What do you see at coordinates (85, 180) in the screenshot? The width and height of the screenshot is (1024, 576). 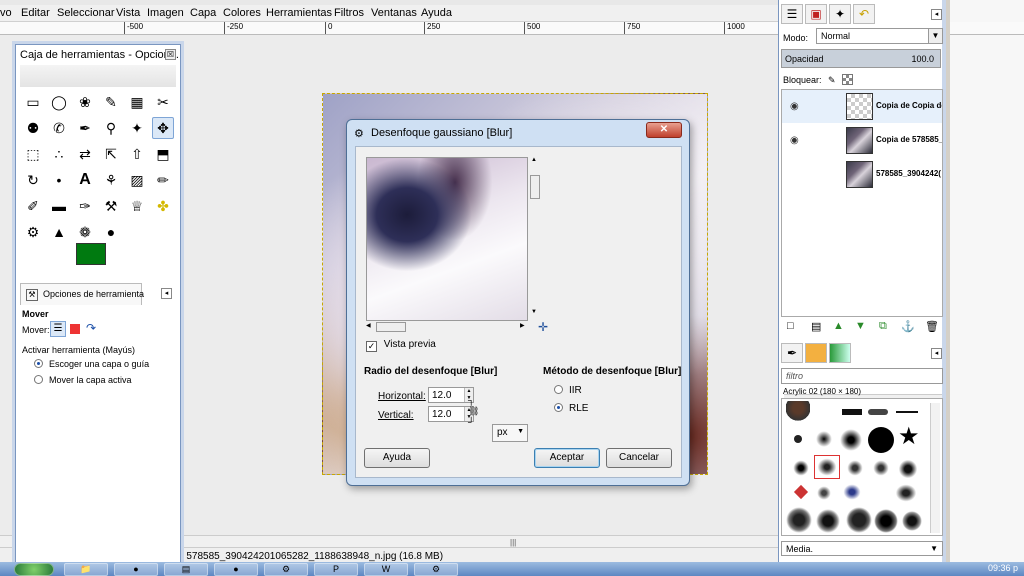 I see `text-tool-icon: A` at bounding box center [85, 180].